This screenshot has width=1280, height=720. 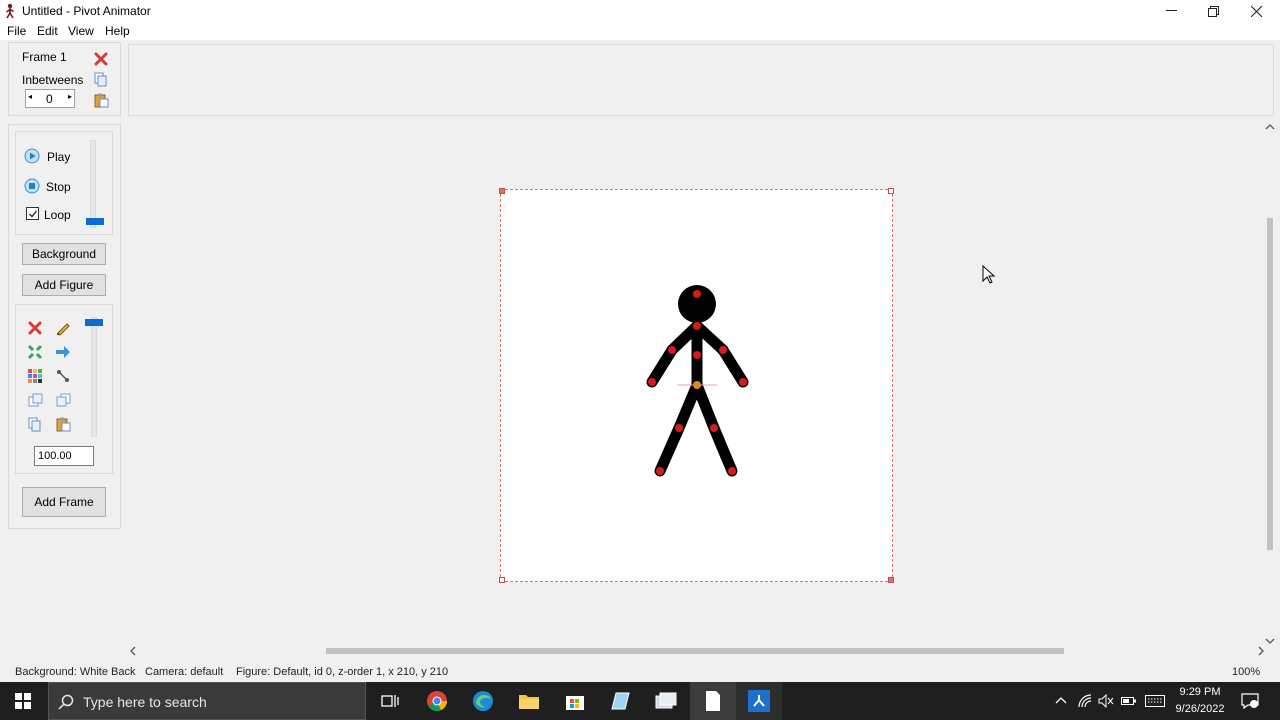 I want to click on edge-icon, so click(x=483, y=701).